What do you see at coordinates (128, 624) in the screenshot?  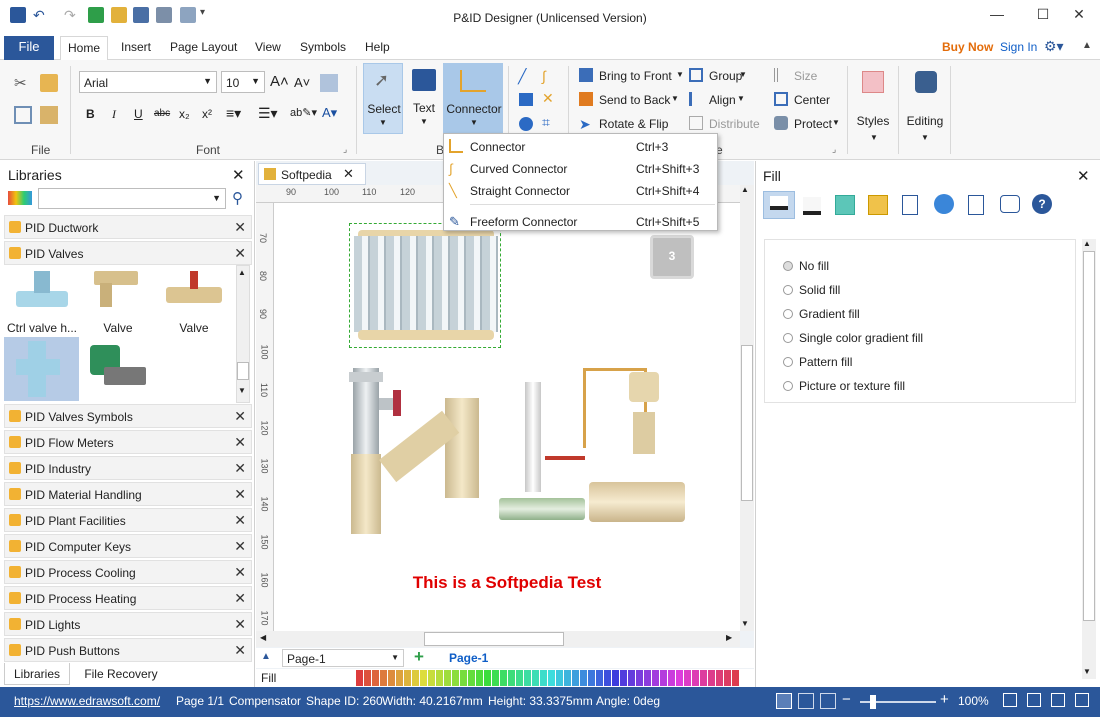 I see `library-item: PID Lights ✕` at bounding box center [128, 624].